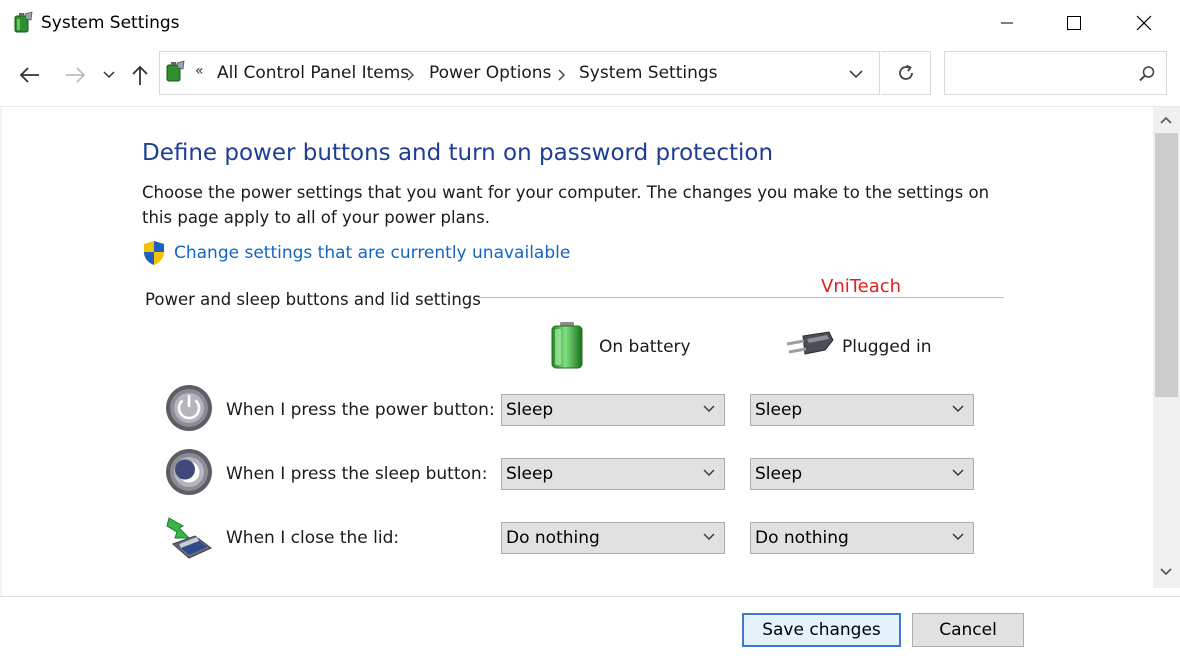 The width and height of the screenshot is (1180, 665). Describe the element at coordinates (862, 474) in the screenshot. I see `sleep-button-plugged-select: Sleep` at that location.